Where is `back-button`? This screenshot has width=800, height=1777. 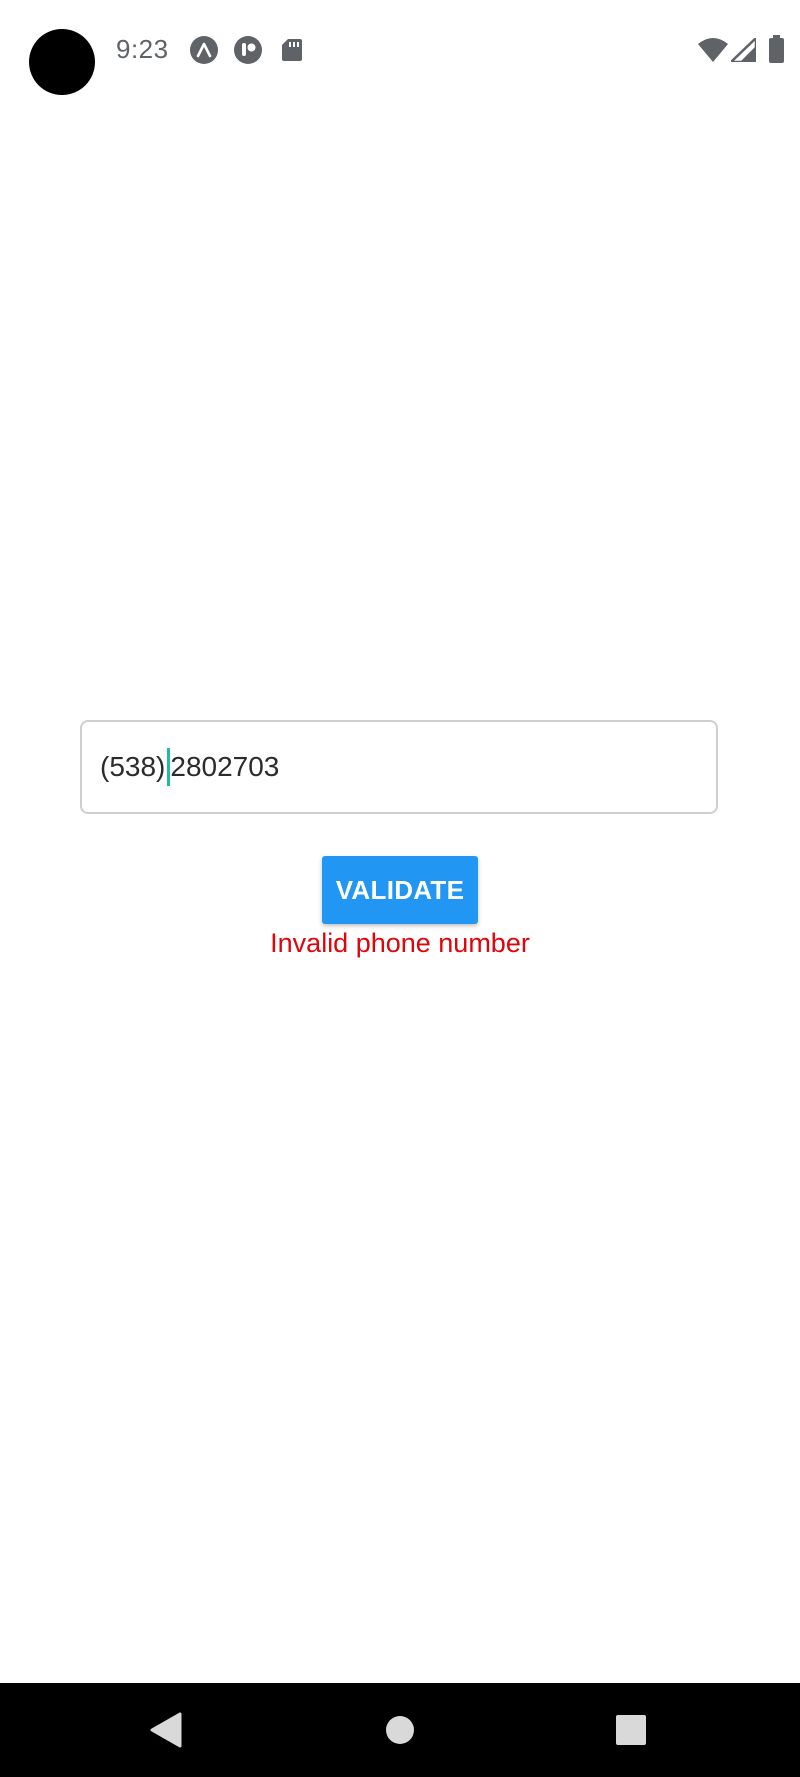 back-button is located at coordinates (166, 1730).